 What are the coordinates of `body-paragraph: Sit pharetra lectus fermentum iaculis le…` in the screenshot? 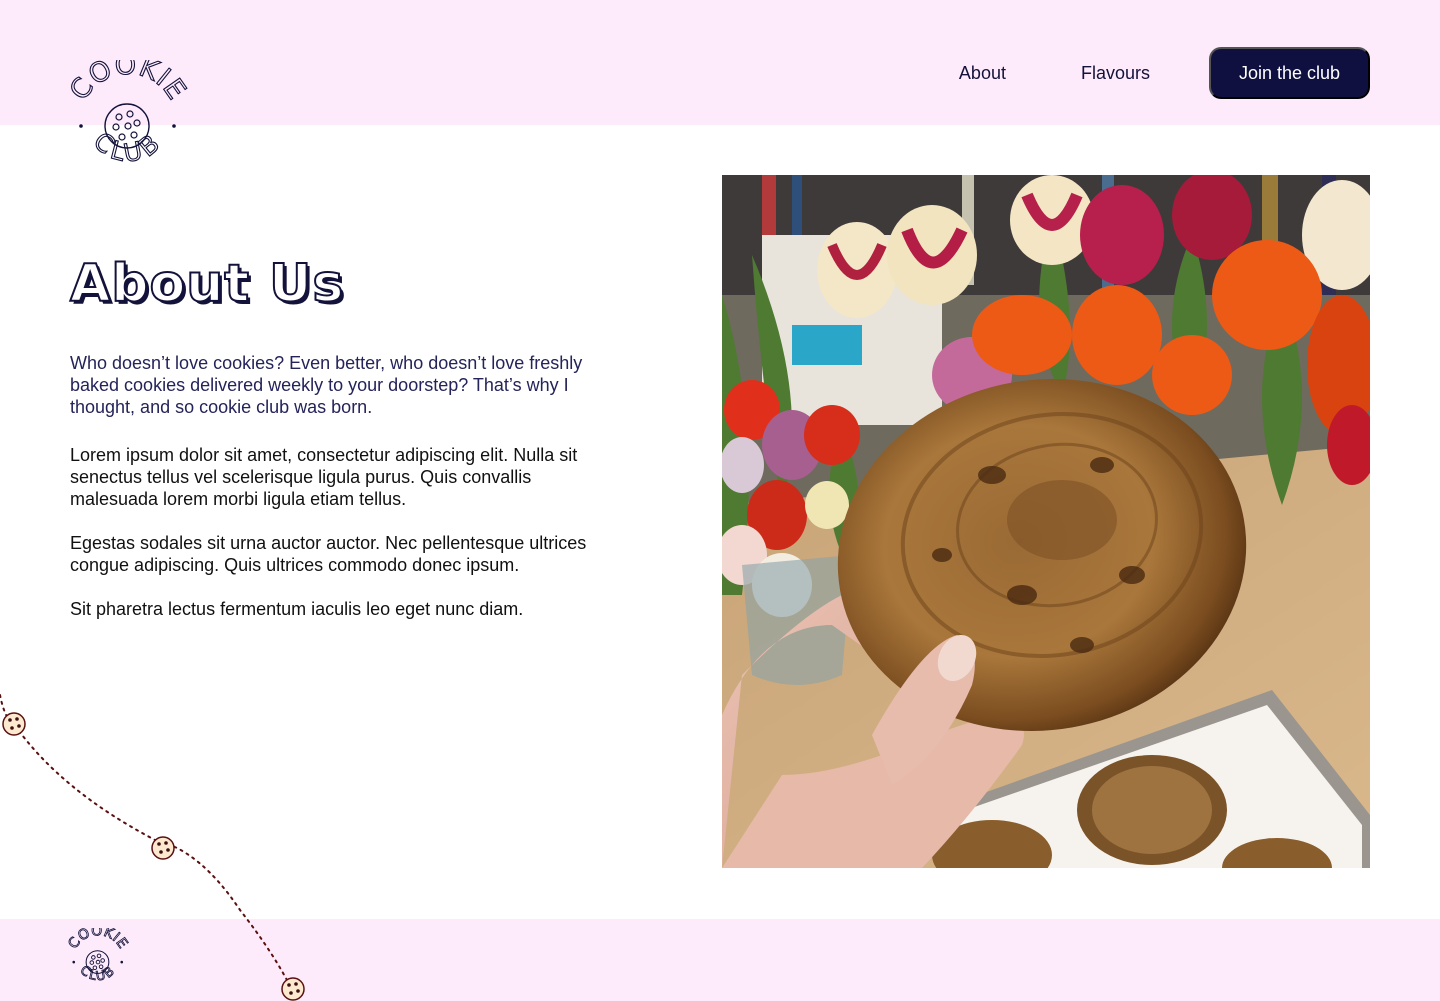 It's located at (297, 609).